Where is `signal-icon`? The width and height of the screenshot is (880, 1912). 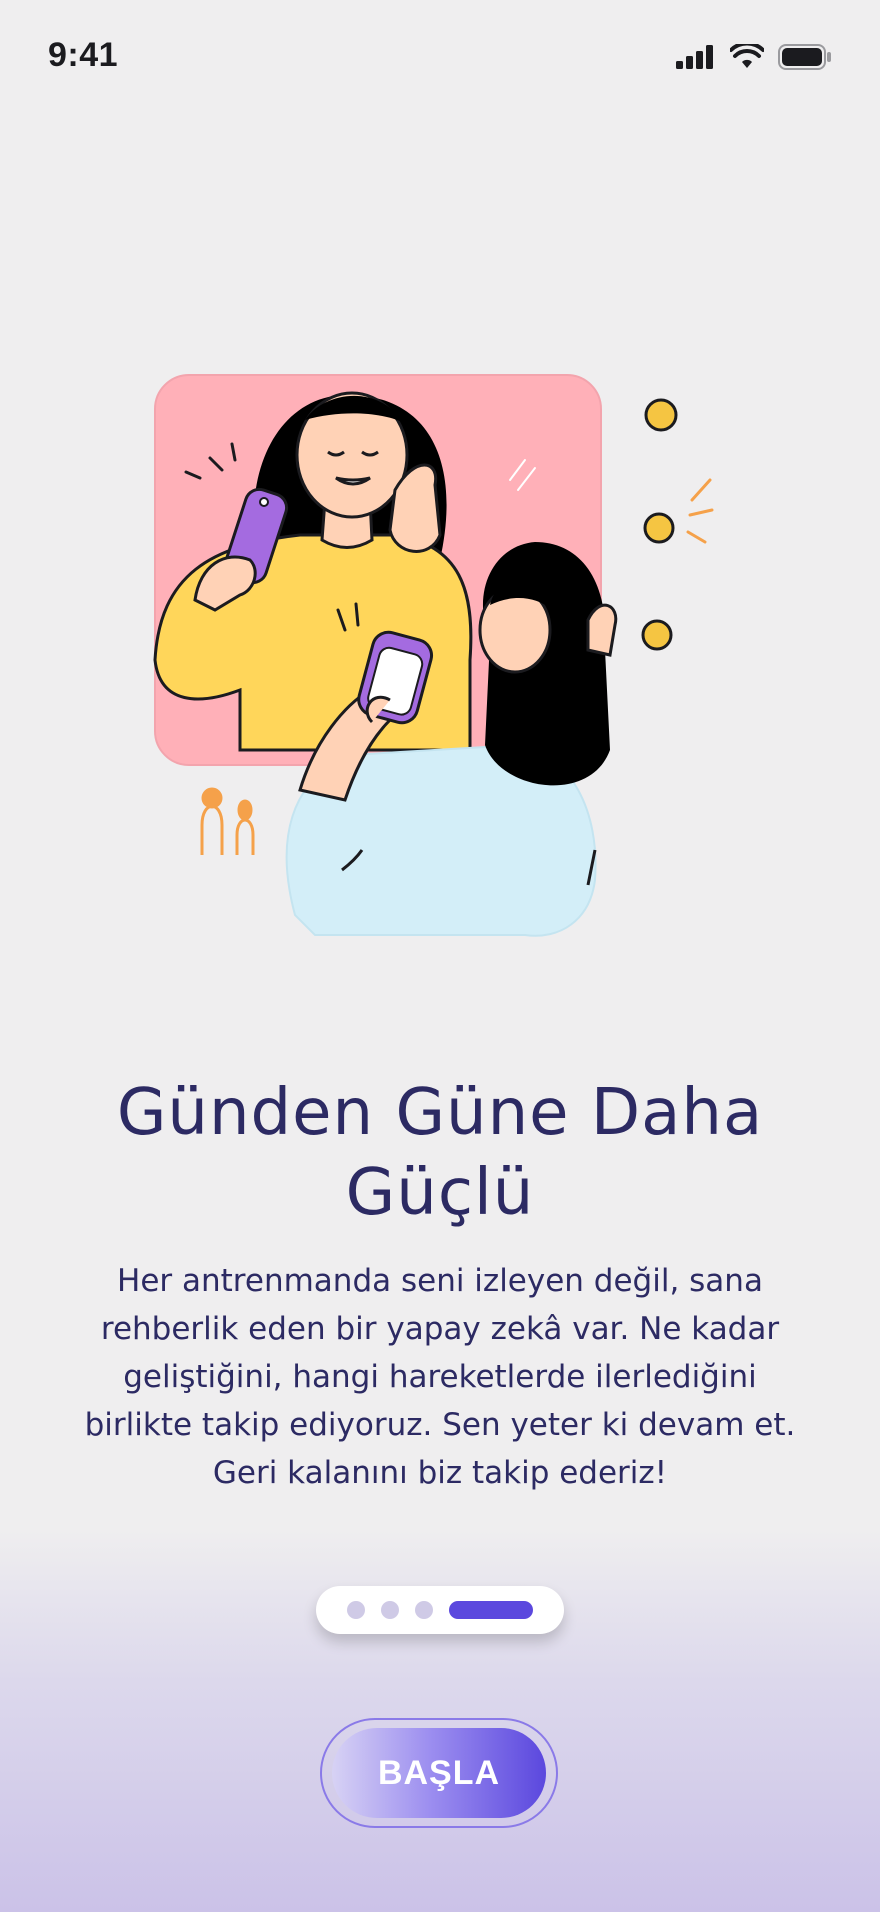
signal-icon is located at coordinates (694, 57).